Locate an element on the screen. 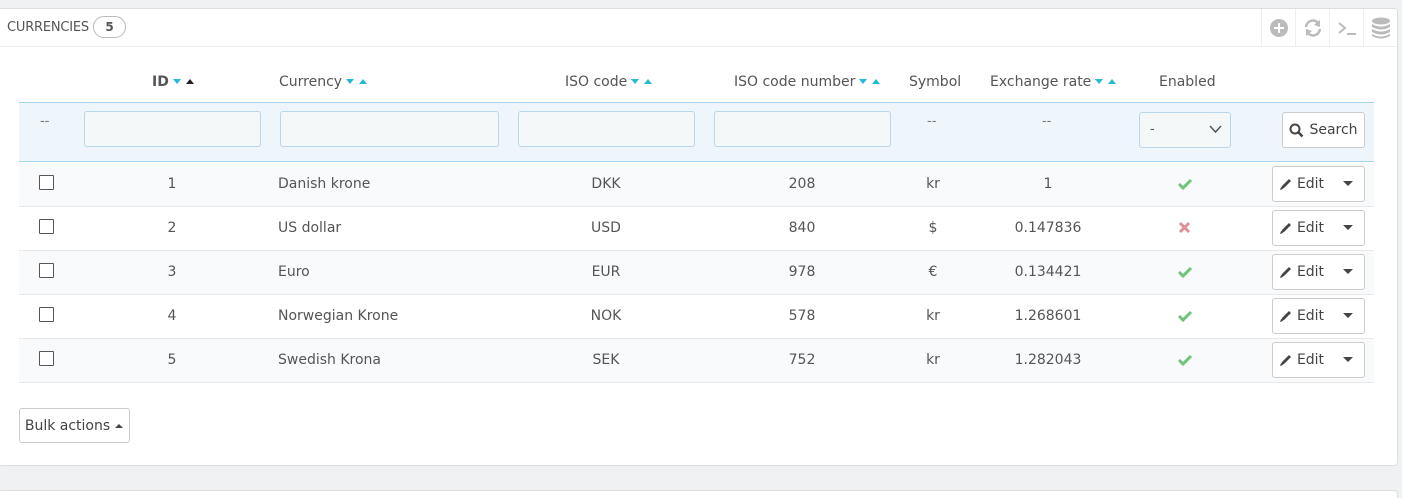 Image resolution: width=1402 pixels, height=498 pixels. col-label-currency: Currency is located at coordinates (311, 82).